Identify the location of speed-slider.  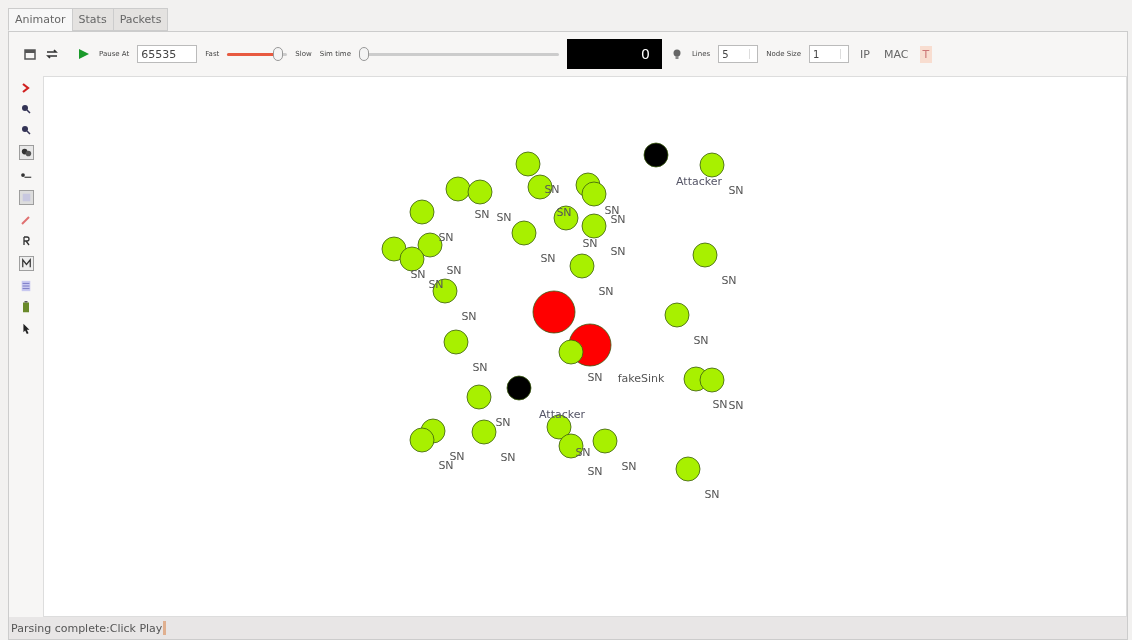
(257, 54).